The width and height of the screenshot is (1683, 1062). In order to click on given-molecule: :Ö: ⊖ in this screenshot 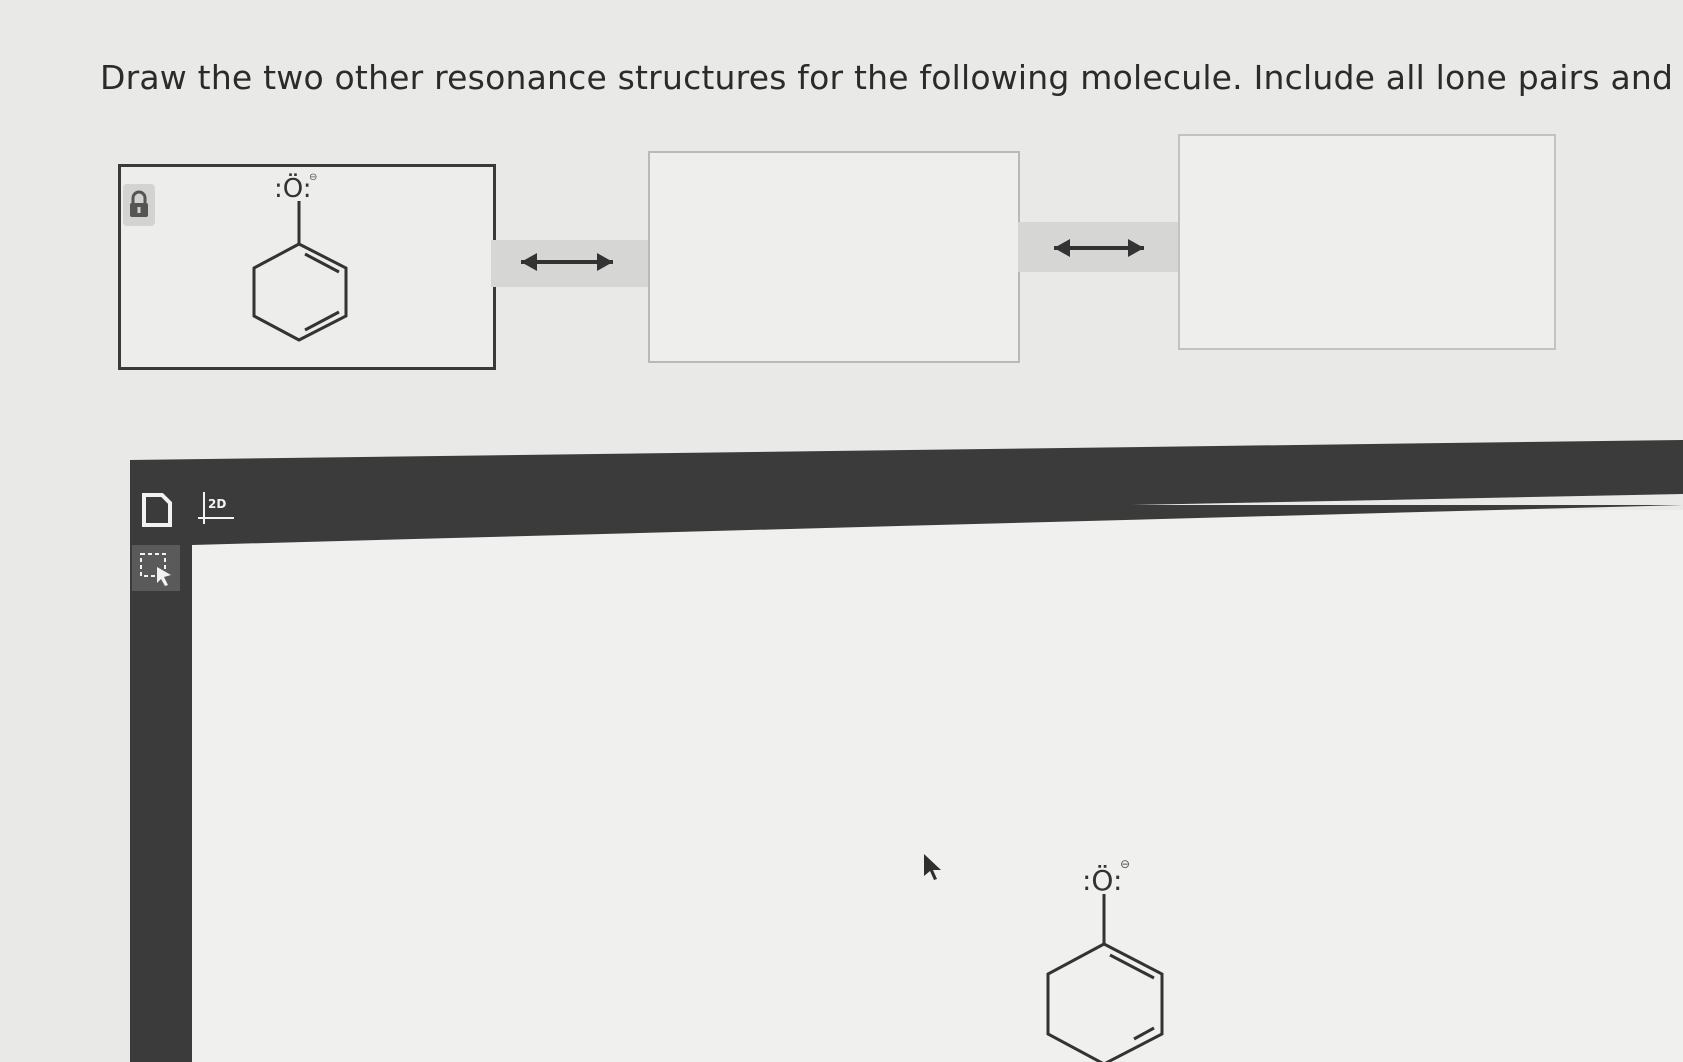, I will do `click(300, 257)`.